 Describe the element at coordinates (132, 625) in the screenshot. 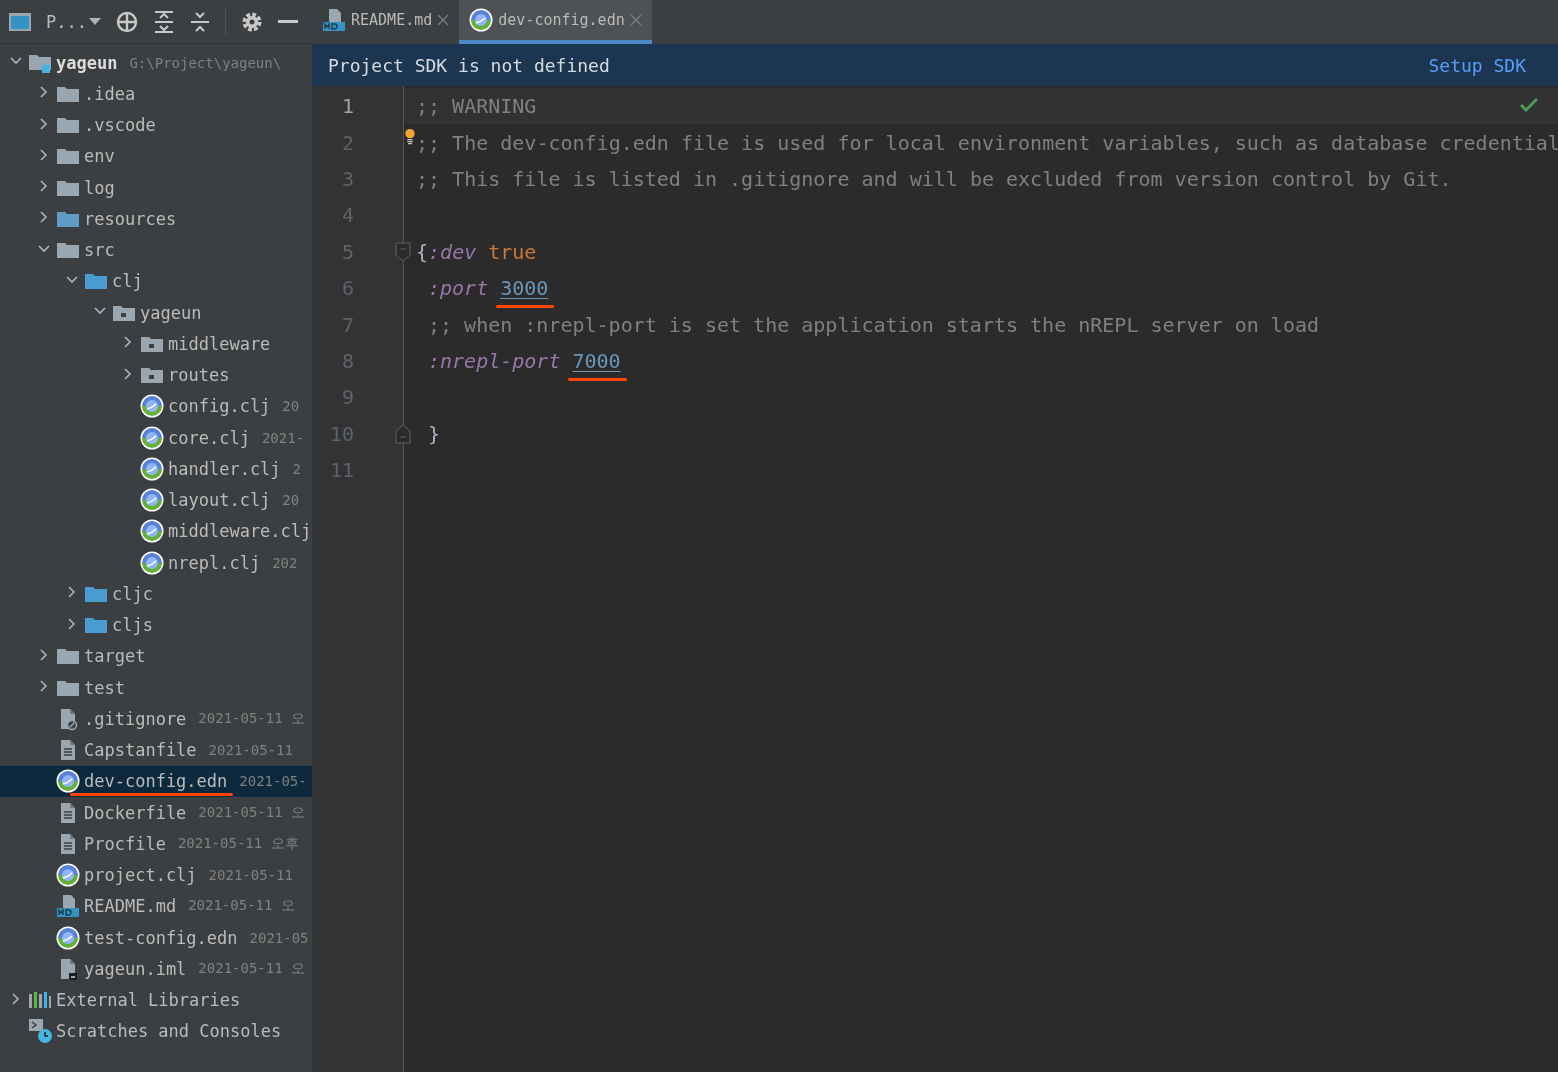

I see `item-name: cljs` at that location.